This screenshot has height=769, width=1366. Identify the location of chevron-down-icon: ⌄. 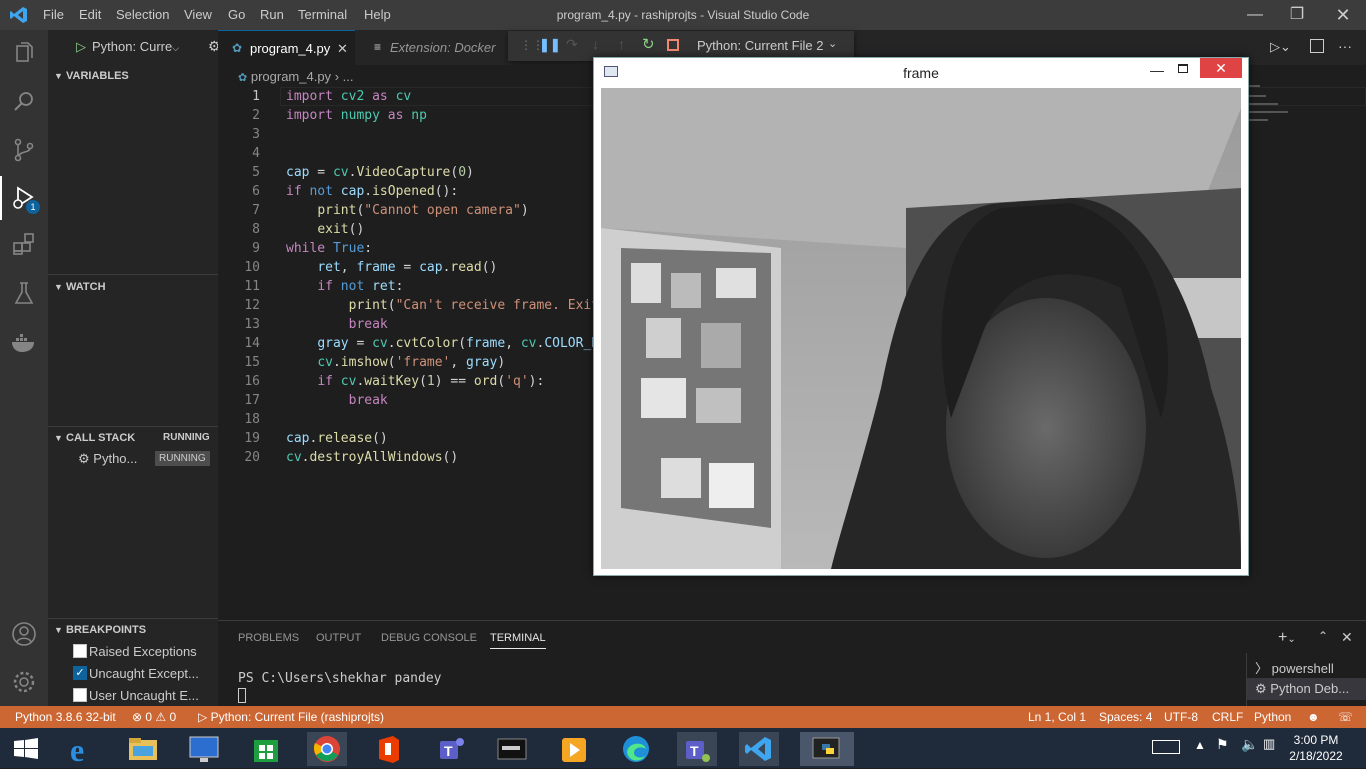
(832, 43).